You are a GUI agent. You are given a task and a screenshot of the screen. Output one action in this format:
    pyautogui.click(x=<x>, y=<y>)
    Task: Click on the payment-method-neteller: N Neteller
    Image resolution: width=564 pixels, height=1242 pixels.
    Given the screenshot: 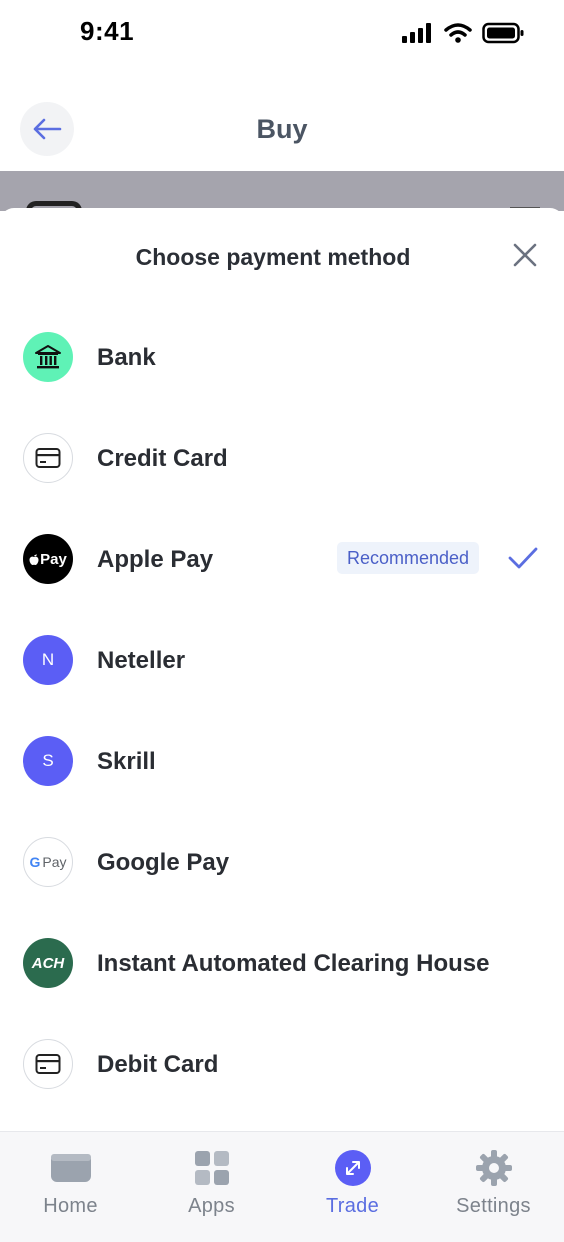 What is the action you would take?
    pyautogui.click(x=282, y=660)
    